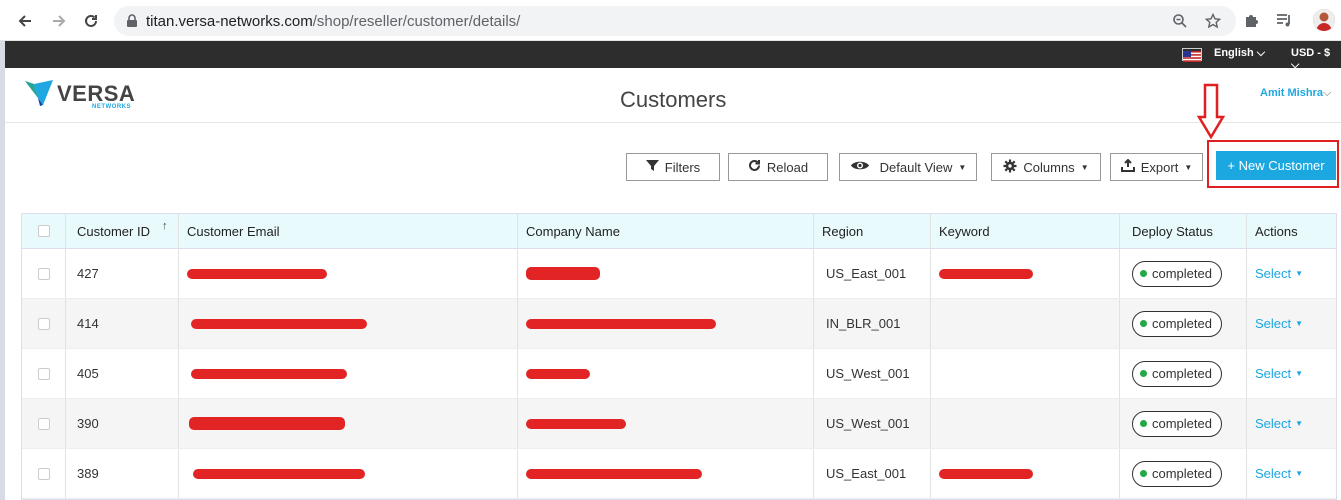 Image resolution: width=1341 pixels, height=500 pixels. What do you see at coordinates (91, 21) in the screenshot?
I see `reload-browser-icon` at bounding box center [91, 21].